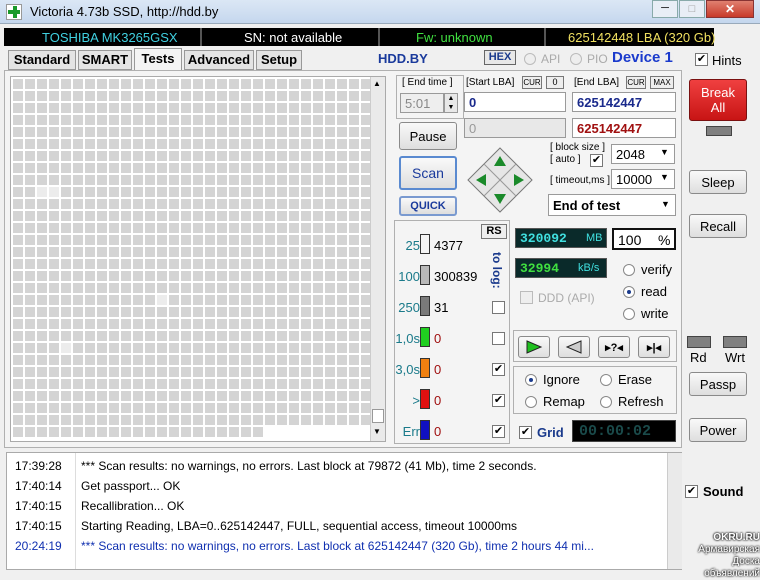 The image size is (760, 580). I want to click on jump-unknown-button: ▸?◂, so click(614, 347).